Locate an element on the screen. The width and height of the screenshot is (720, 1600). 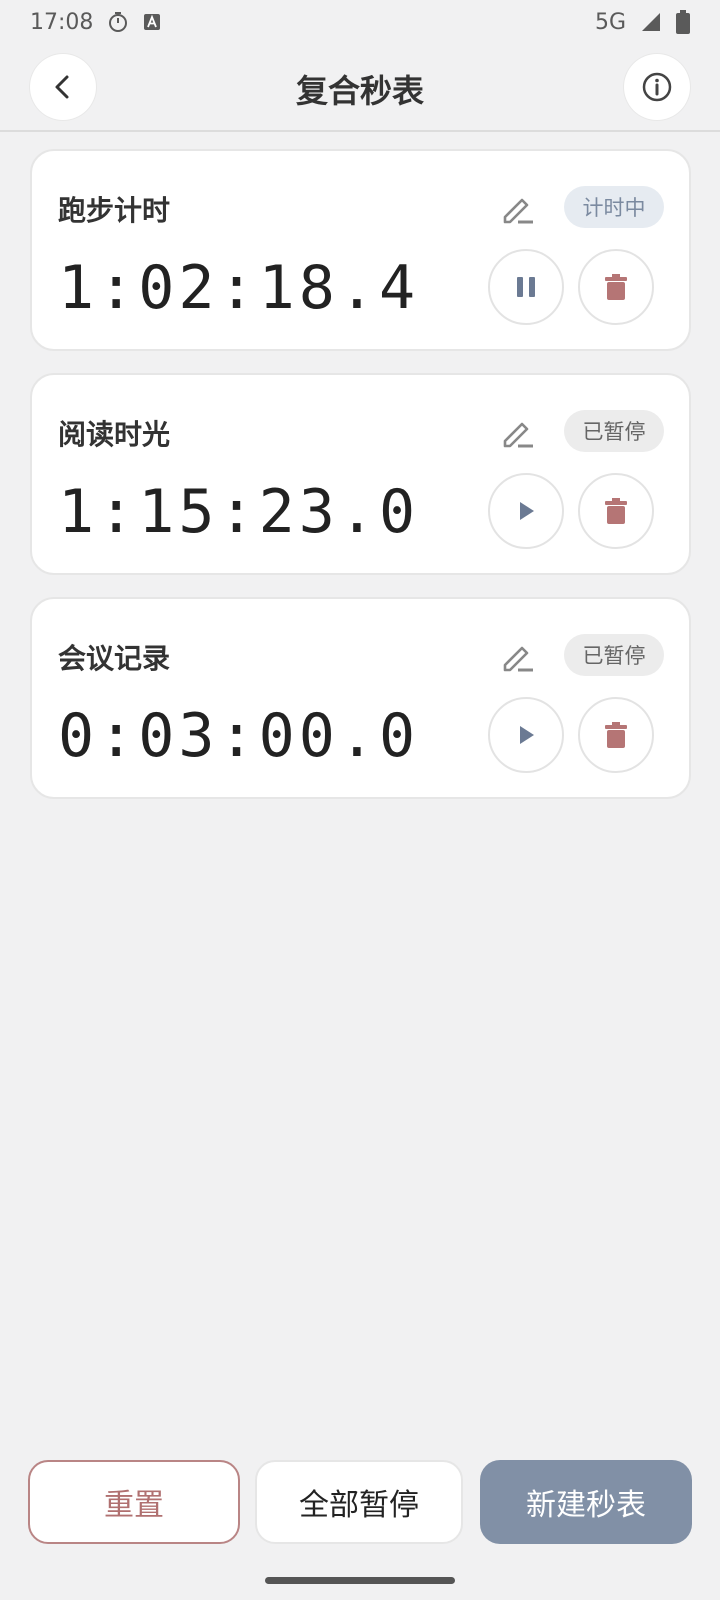
stopwatch-icon is located at coordinates (118, 22).